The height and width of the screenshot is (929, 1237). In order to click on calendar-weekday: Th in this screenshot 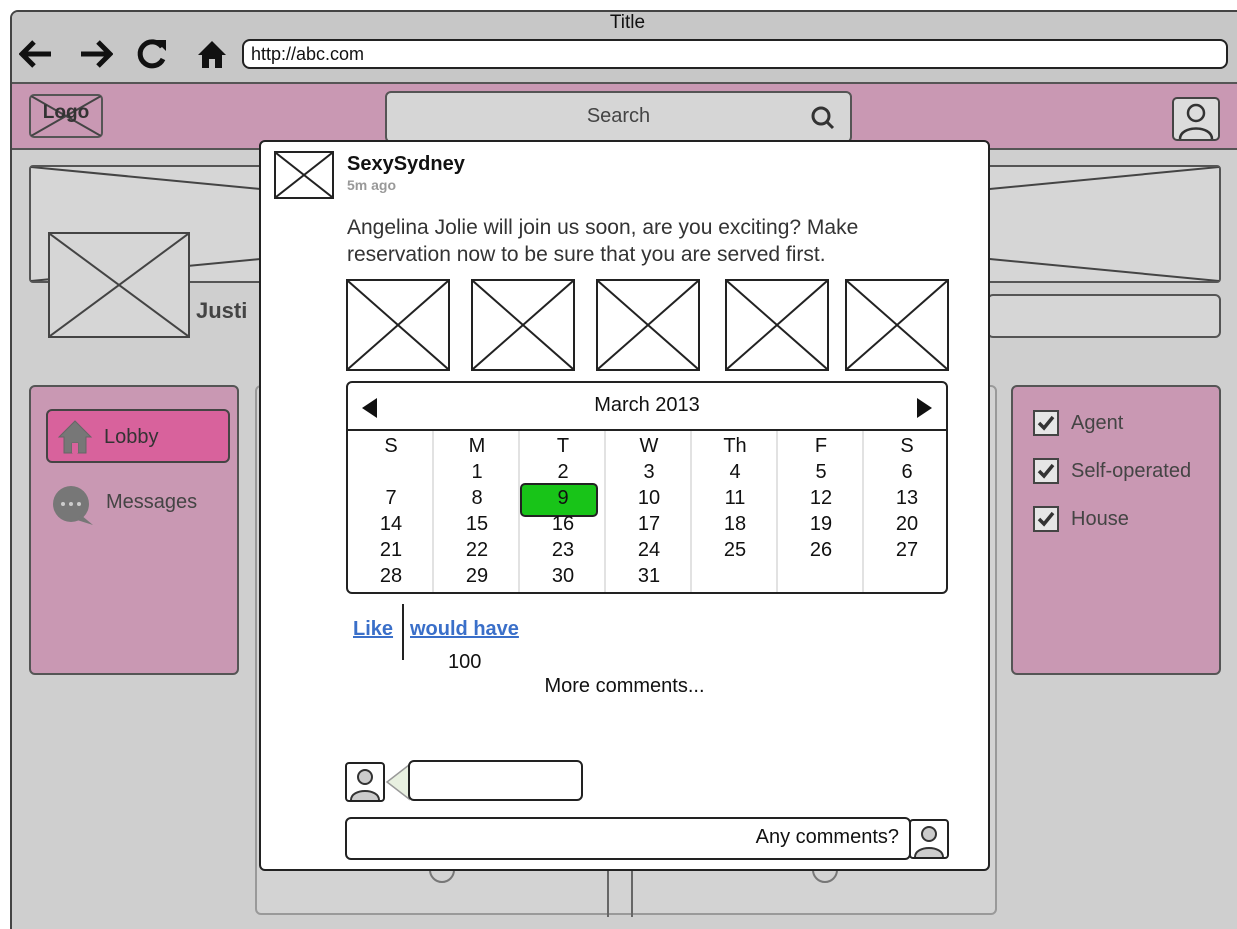, I will do `click(735, 446)`.